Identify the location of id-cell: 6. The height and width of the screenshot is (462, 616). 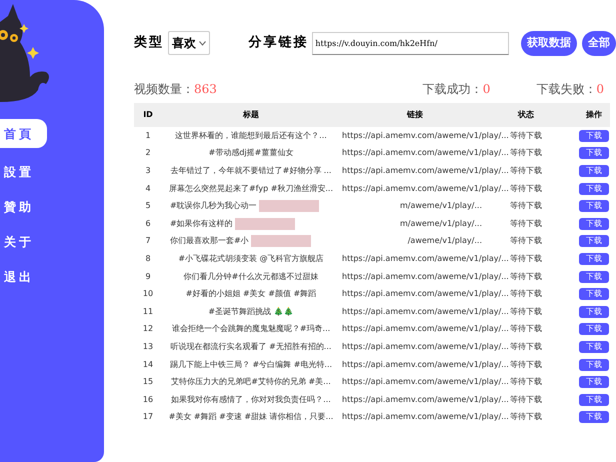
(148, 223).